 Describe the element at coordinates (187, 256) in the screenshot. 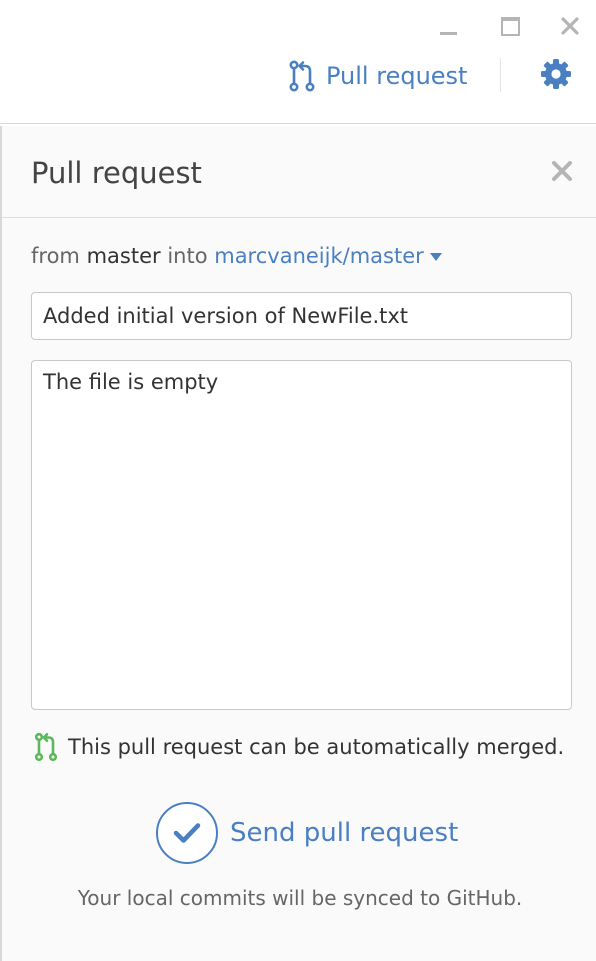

I see `into-label: into` at that location.